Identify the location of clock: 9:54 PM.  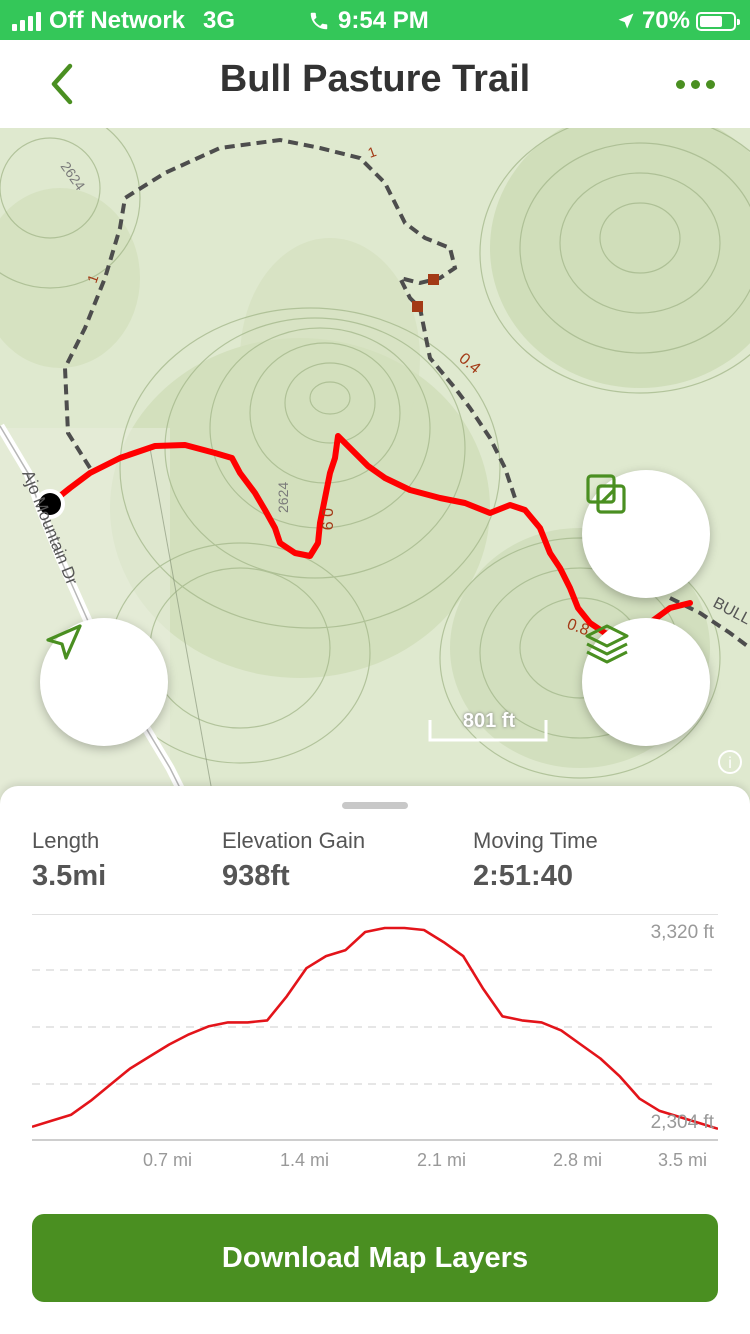
(383, 20).